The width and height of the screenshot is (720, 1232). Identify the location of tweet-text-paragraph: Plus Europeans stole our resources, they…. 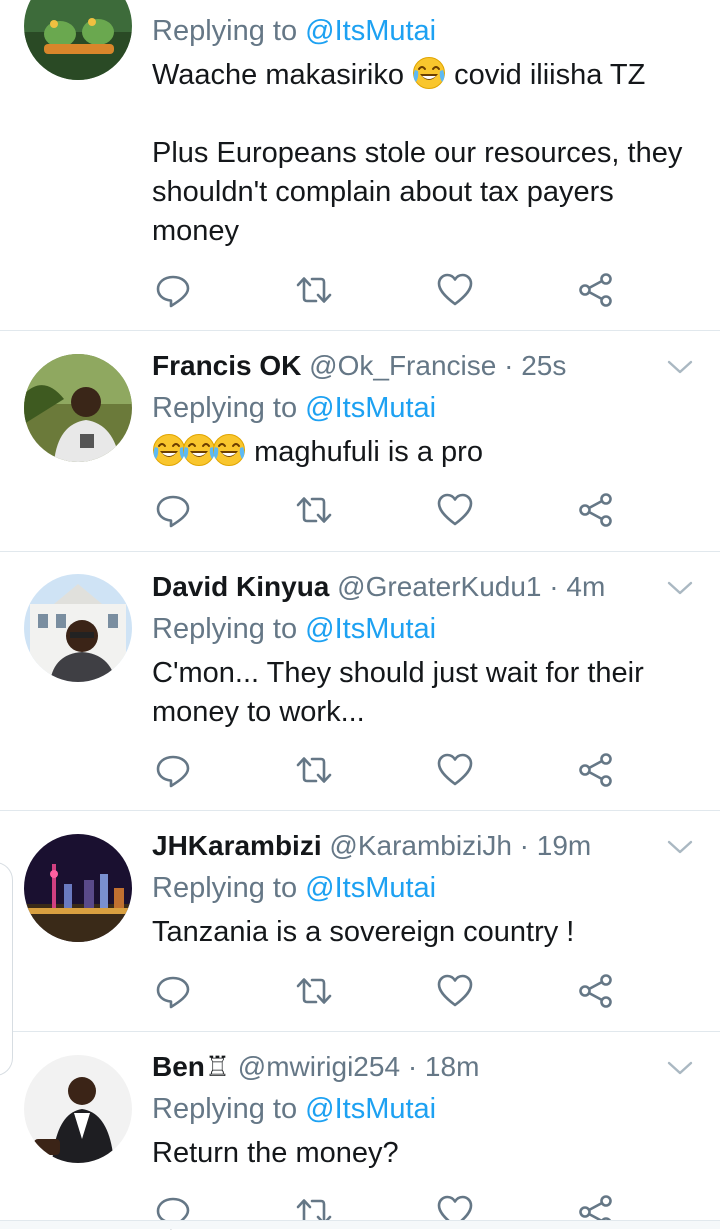
(417, 192).